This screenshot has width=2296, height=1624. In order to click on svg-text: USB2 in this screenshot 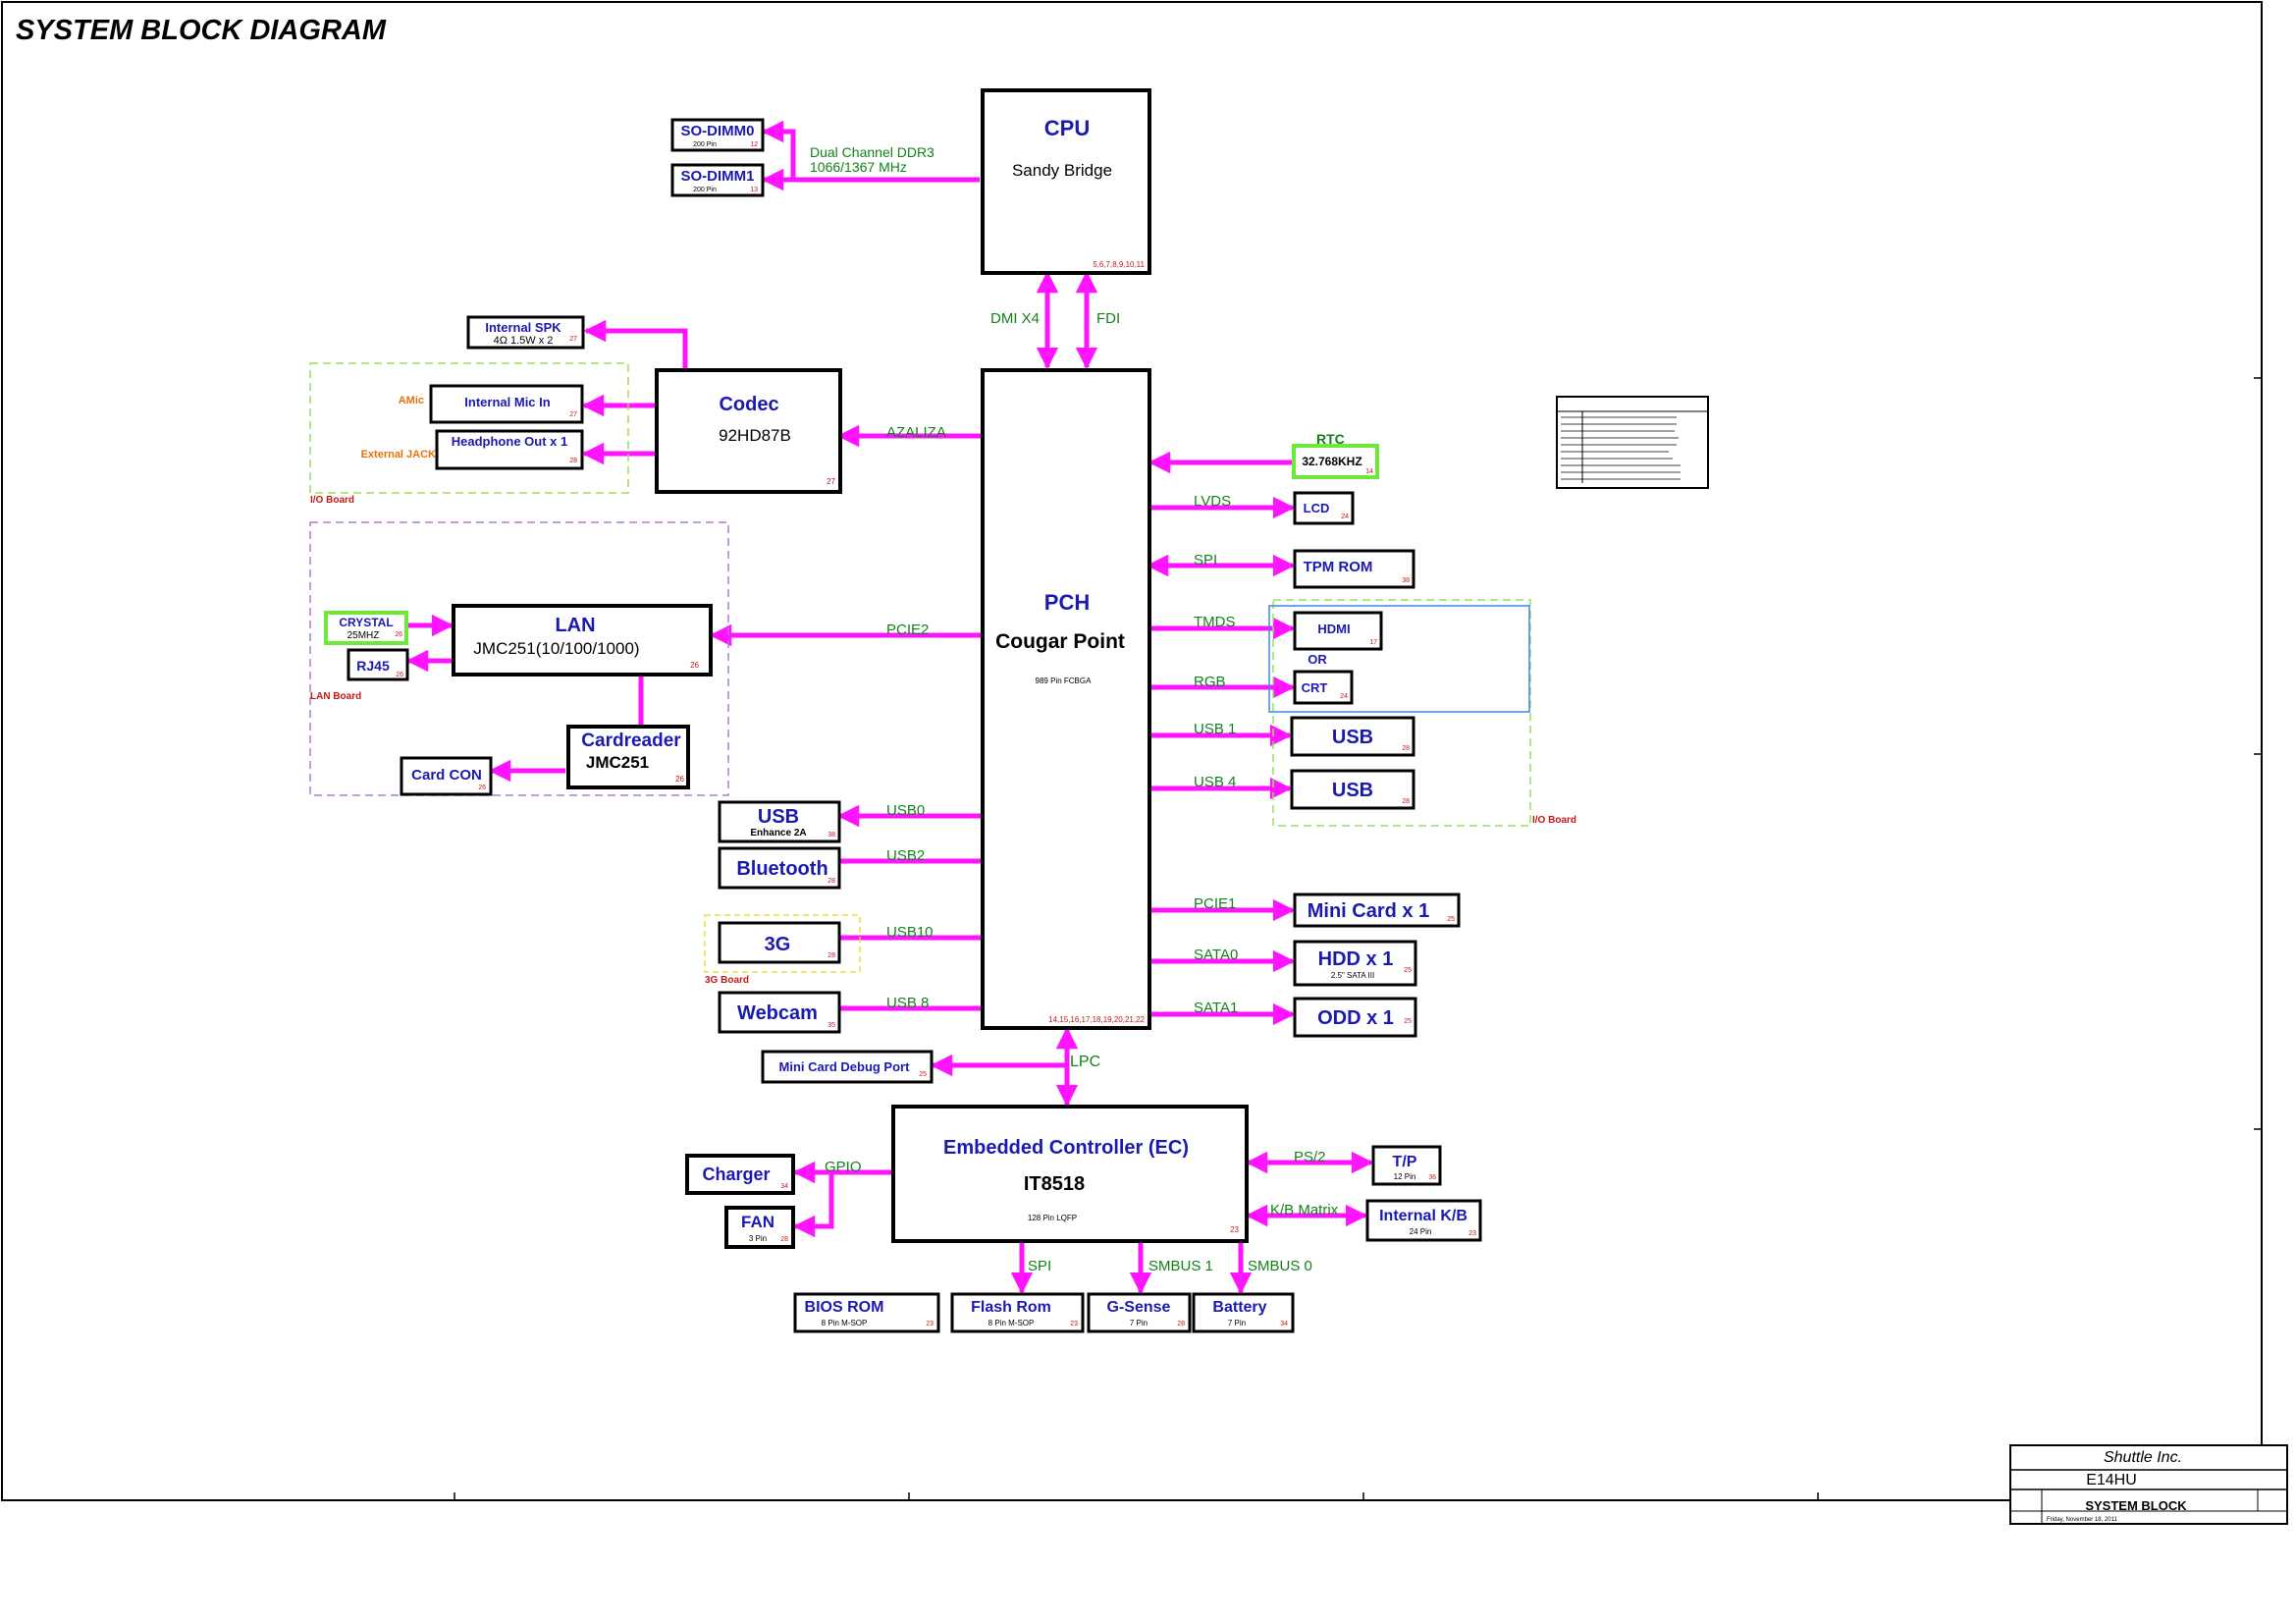, I will do `click(905, 855)`.